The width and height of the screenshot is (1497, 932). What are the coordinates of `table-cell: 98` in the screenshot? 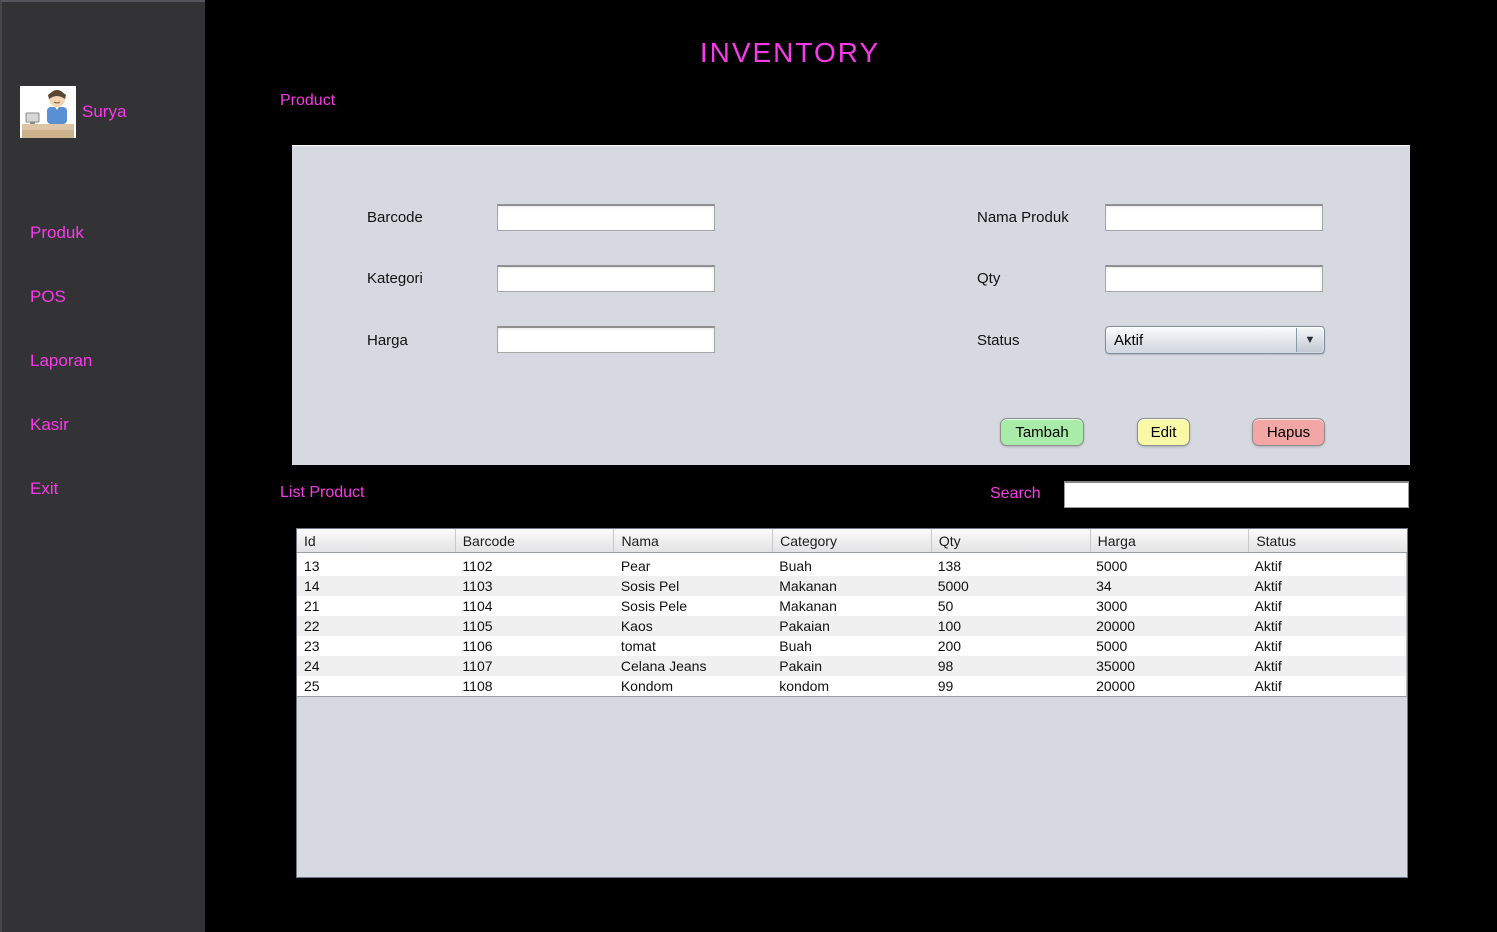 It's located at (945, 666).